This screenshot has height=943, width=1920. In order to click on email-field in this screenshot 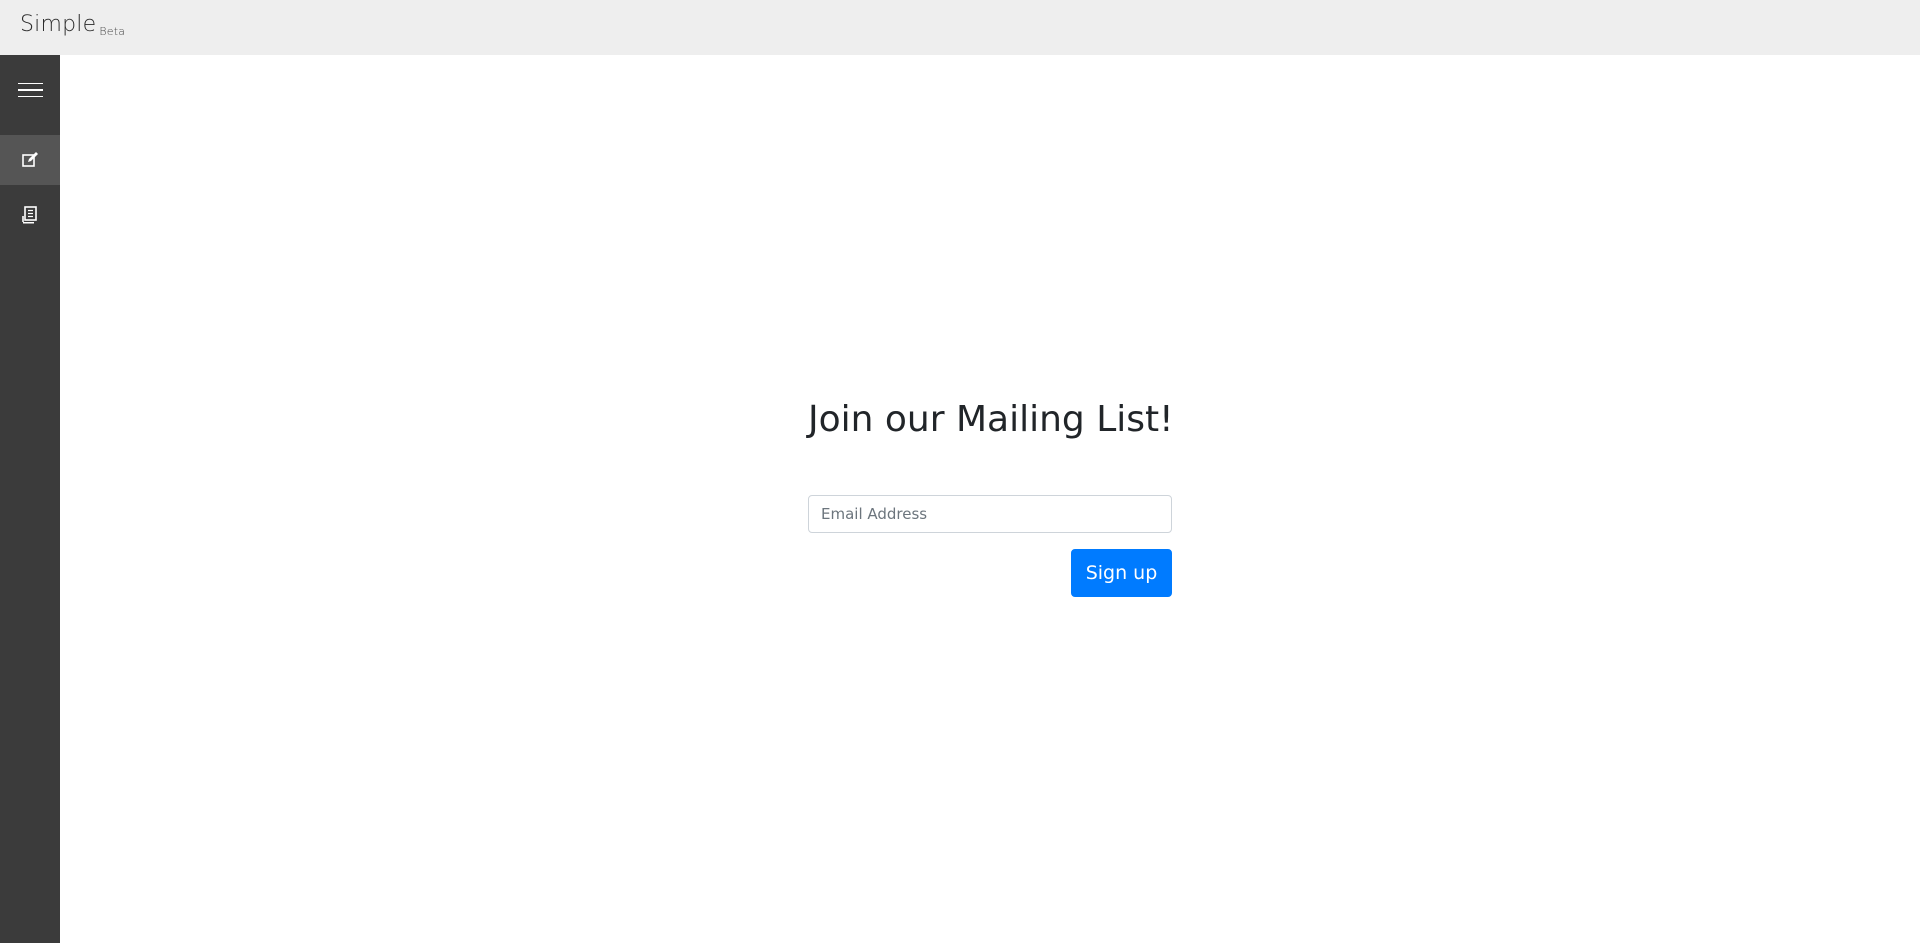, I will do `click(990, 514)`.